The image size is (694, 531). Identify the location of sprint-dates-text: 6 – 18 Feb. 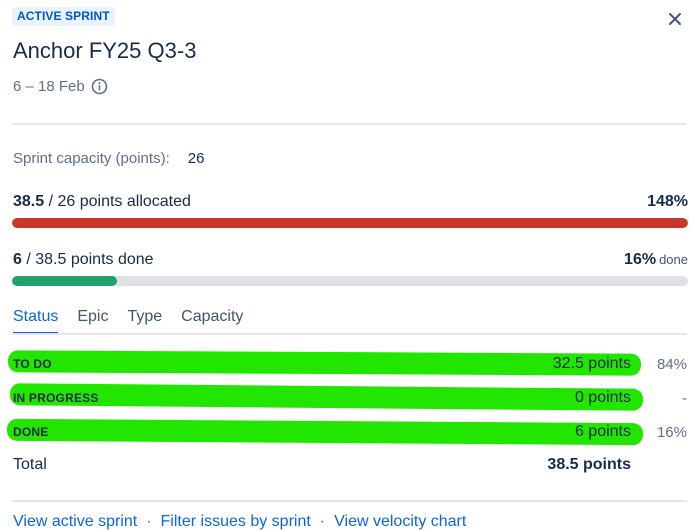
(49, 86).